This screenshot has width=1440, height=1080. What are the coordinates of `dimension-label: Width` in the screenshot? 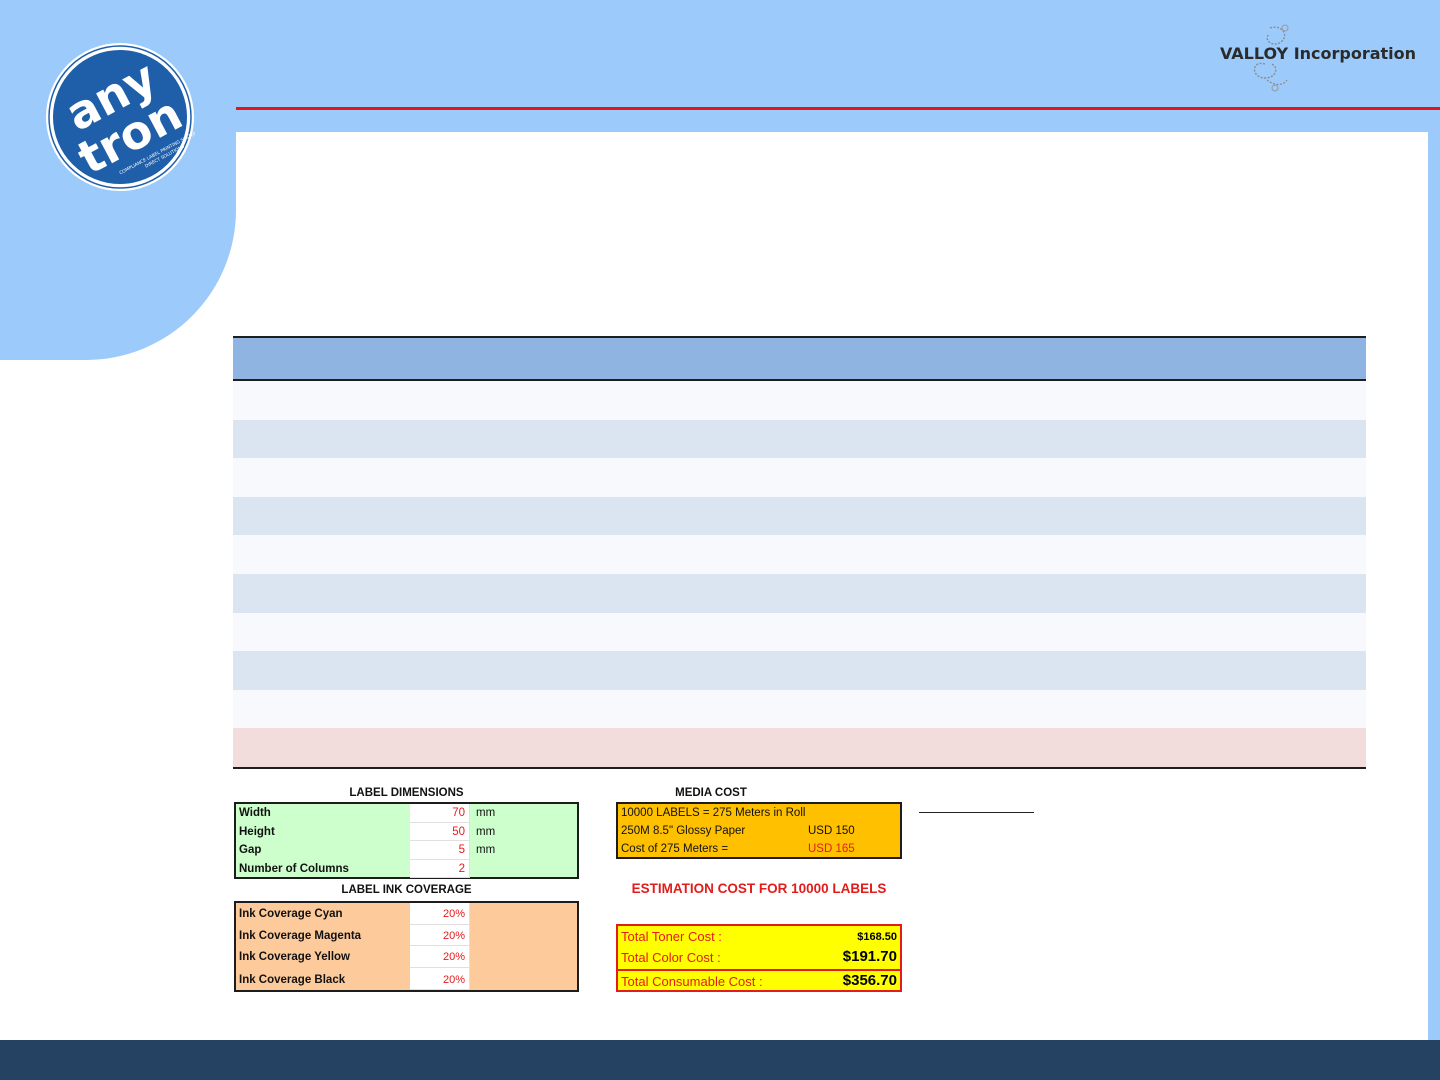 It's located at (255, 813).